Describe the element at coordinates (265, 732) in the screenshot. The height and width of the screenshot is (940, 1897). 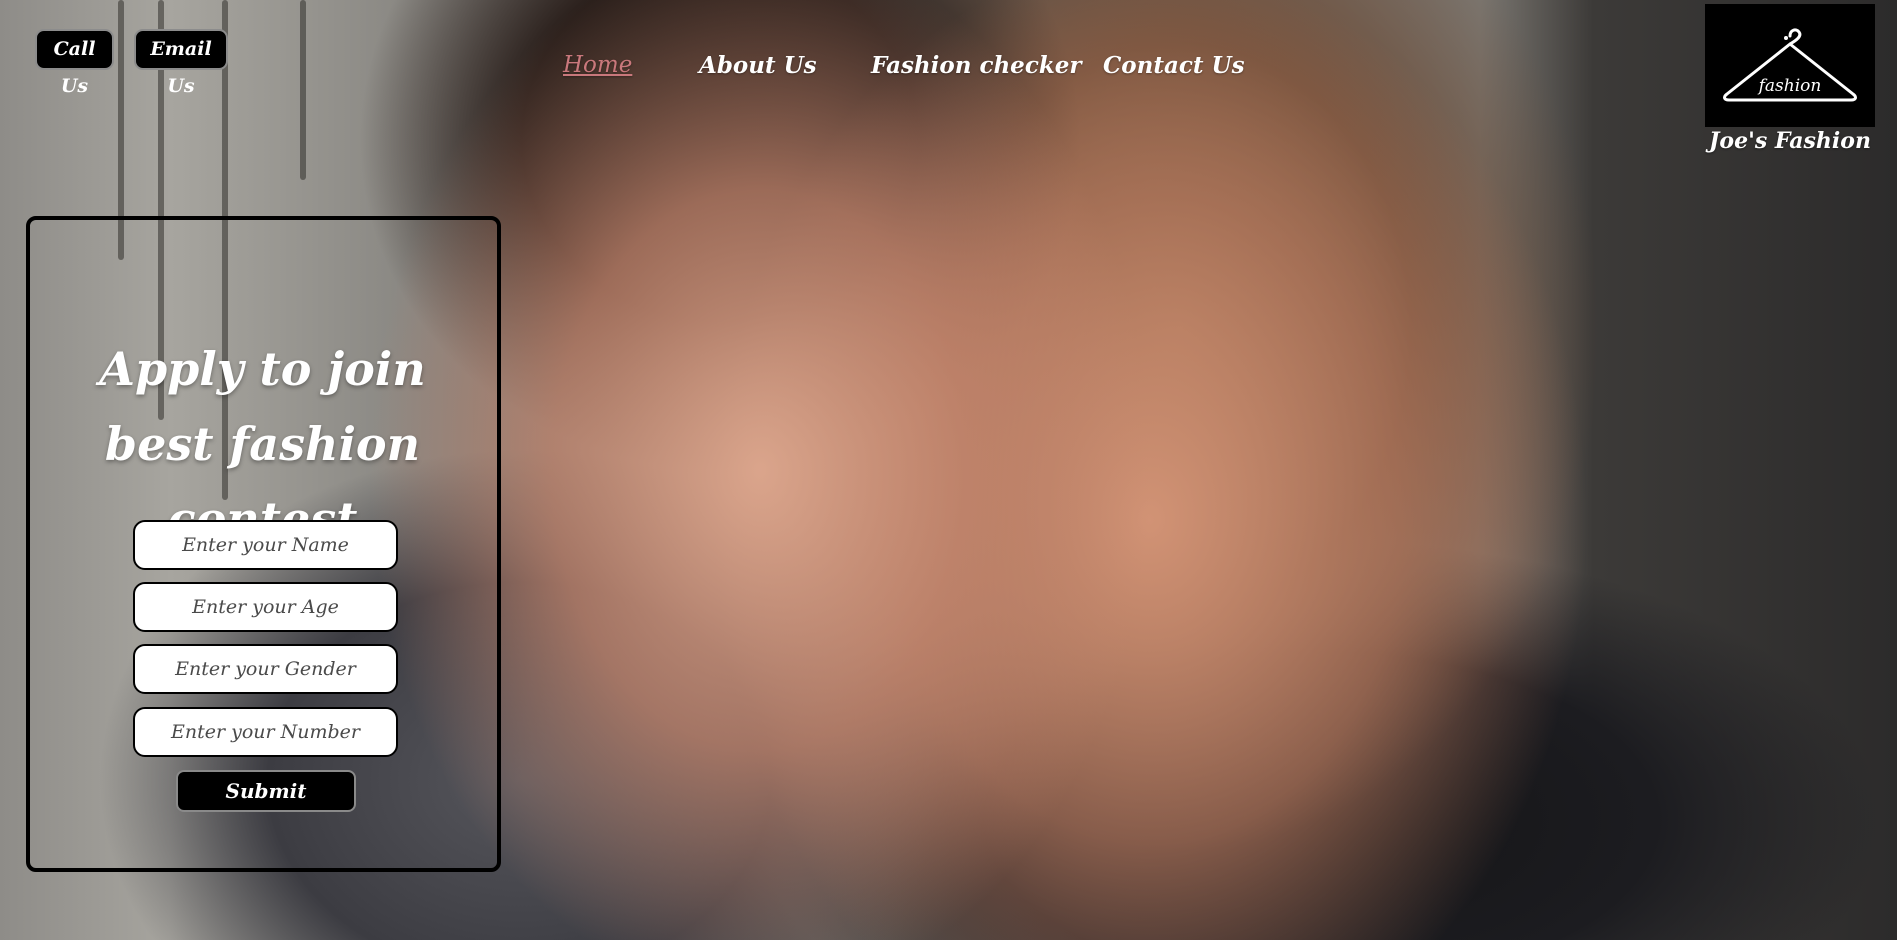
I see `number-input` at that location.